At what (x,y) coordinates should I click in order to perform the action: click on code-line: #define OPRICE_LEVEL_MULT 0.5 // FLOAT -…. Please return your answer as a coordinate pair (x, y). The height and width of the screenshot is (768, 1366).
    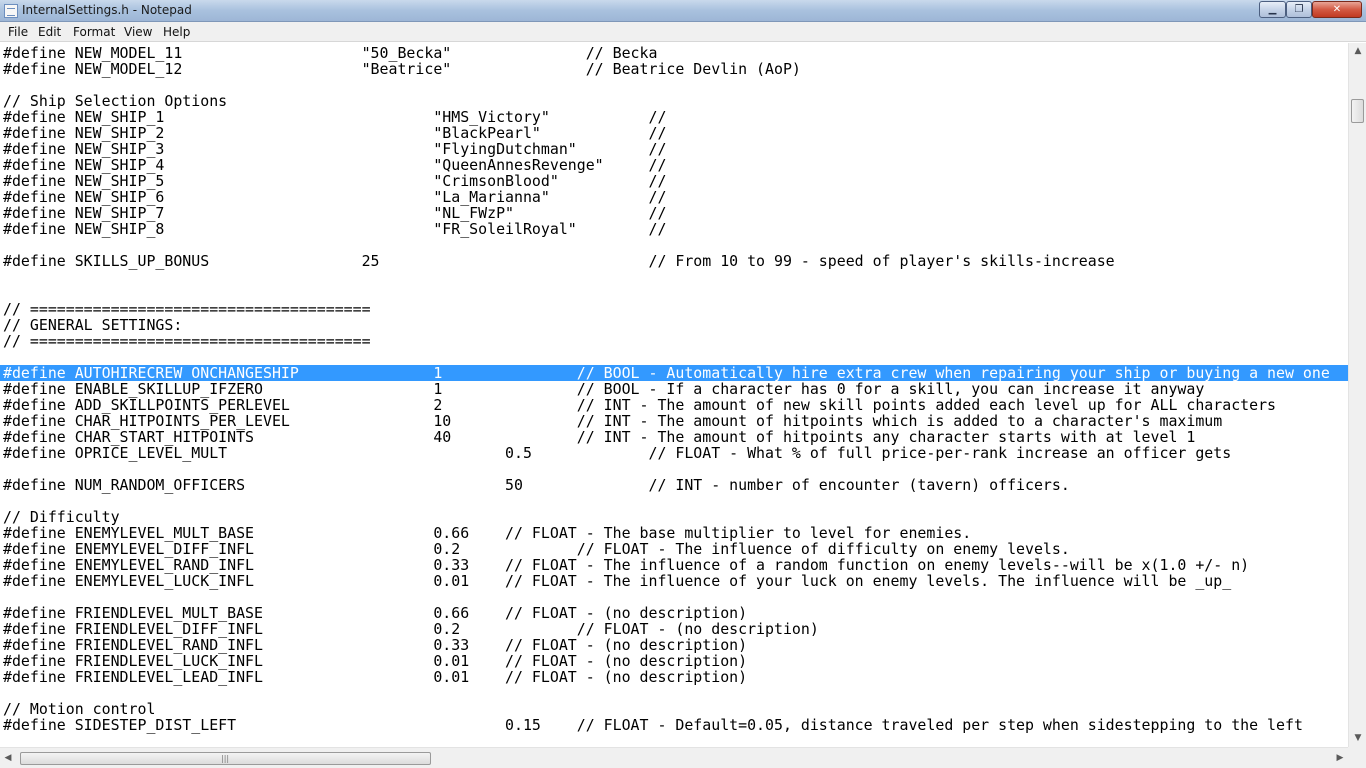
    Looking at the image, I should click on (675, 453).